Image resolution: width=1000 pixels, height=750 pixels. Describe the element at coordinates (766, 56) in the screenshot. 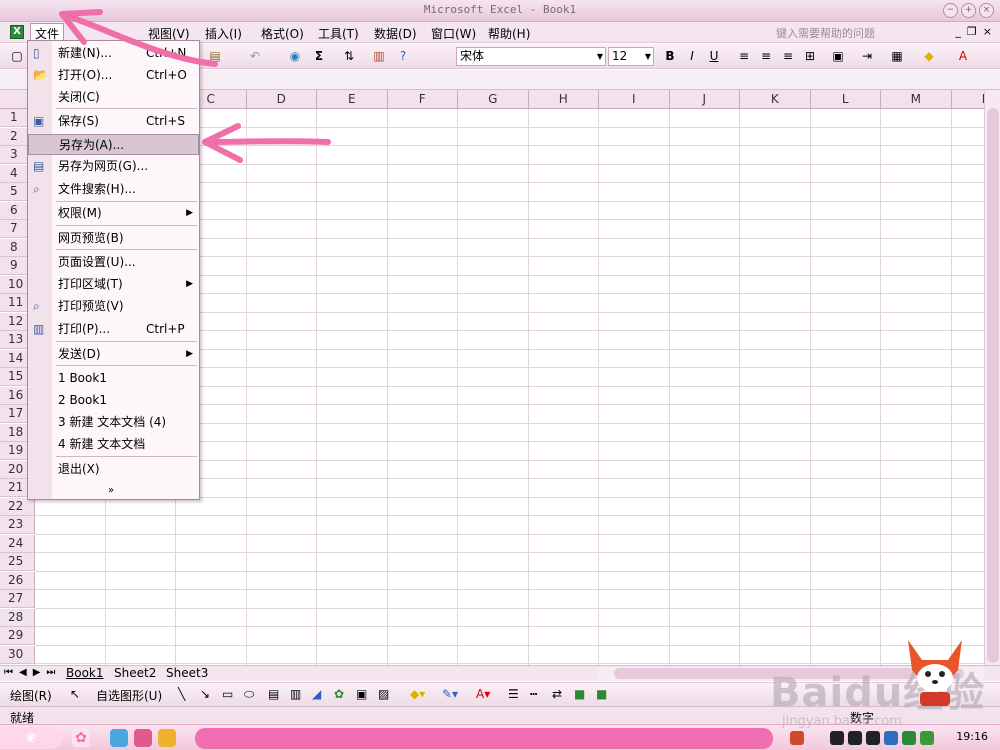

I see `align-center-icon: ≡` at that location.